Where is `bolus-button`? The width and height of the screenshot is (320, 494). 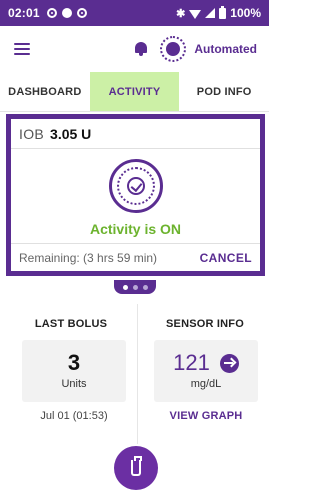
bolus-button is located at coordinates (136, 468).